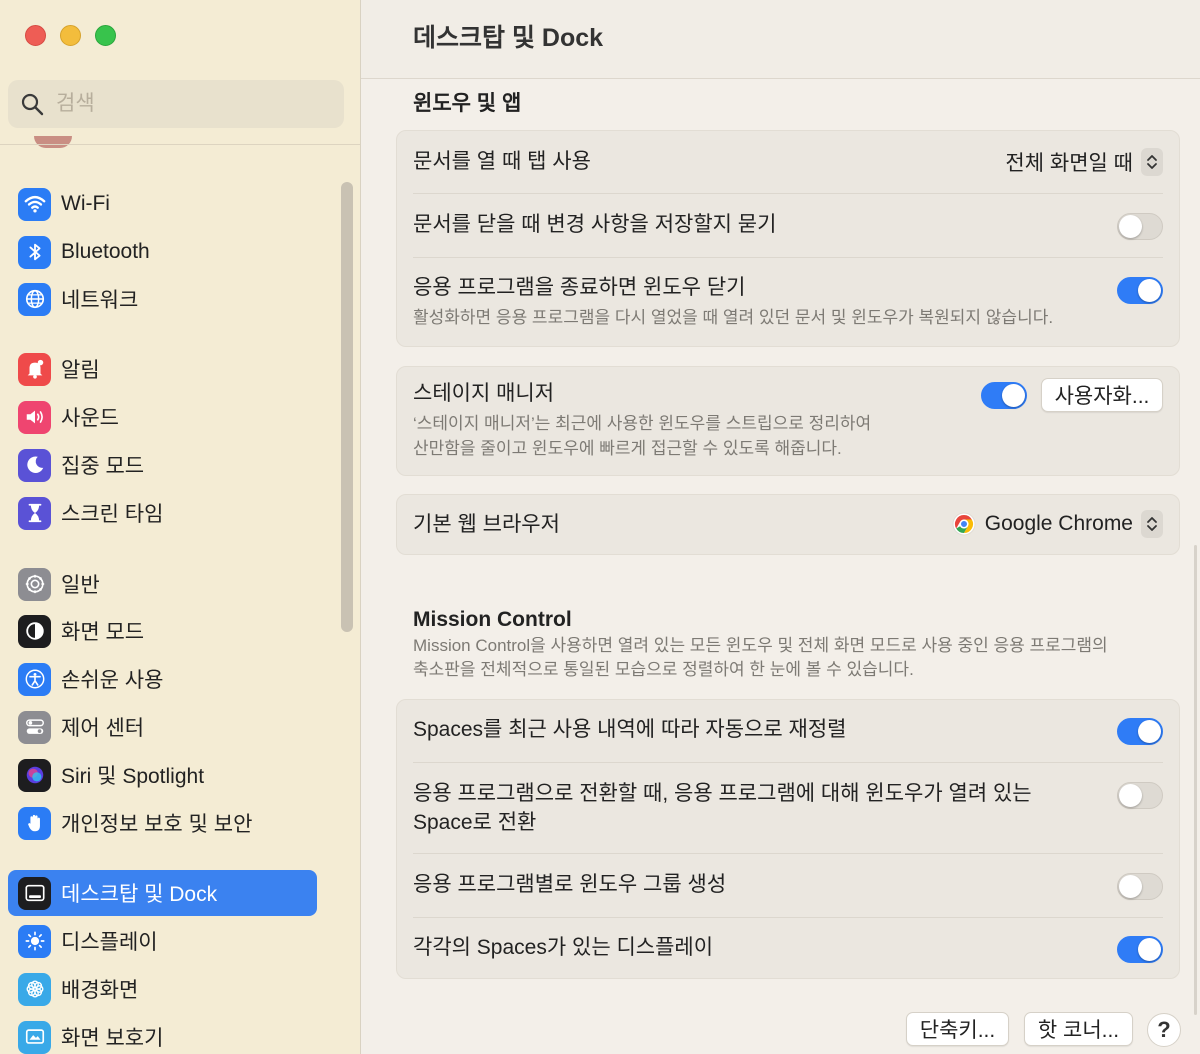  What do you see at coordinates (112, 680) in the screenshot?
I see `sidebar-item-label: 손쉬운 사용` at bounding box center [112, 680].